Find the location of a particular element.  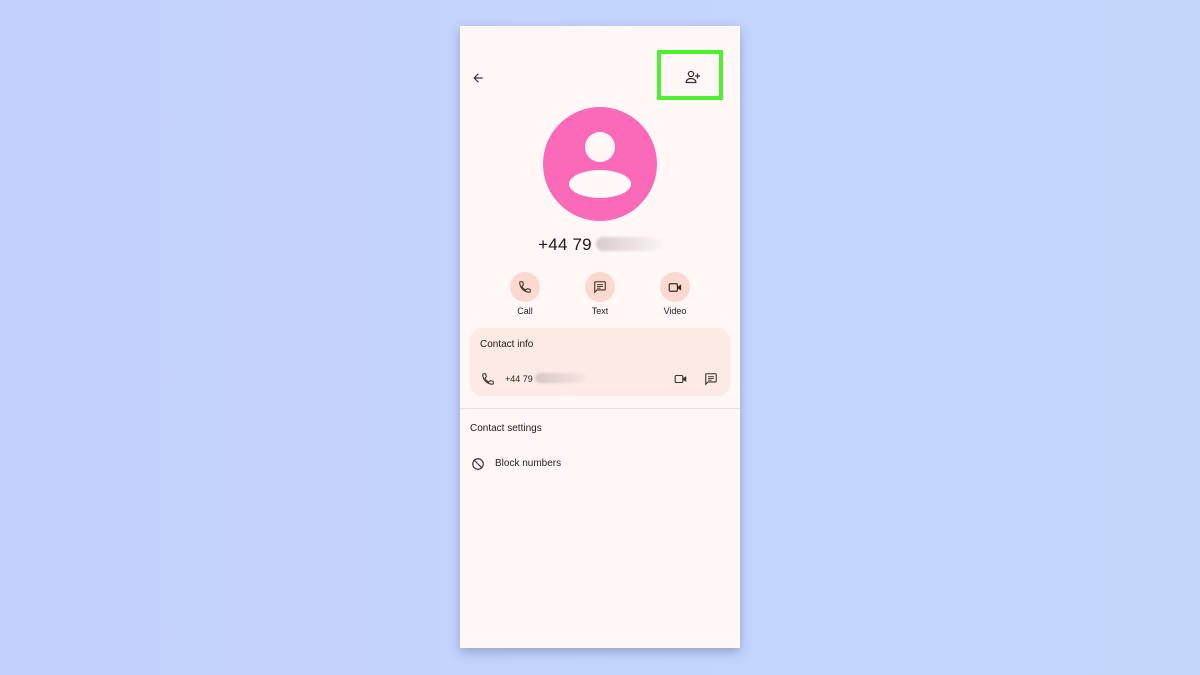

video-button is located at coordinates (675, 287).